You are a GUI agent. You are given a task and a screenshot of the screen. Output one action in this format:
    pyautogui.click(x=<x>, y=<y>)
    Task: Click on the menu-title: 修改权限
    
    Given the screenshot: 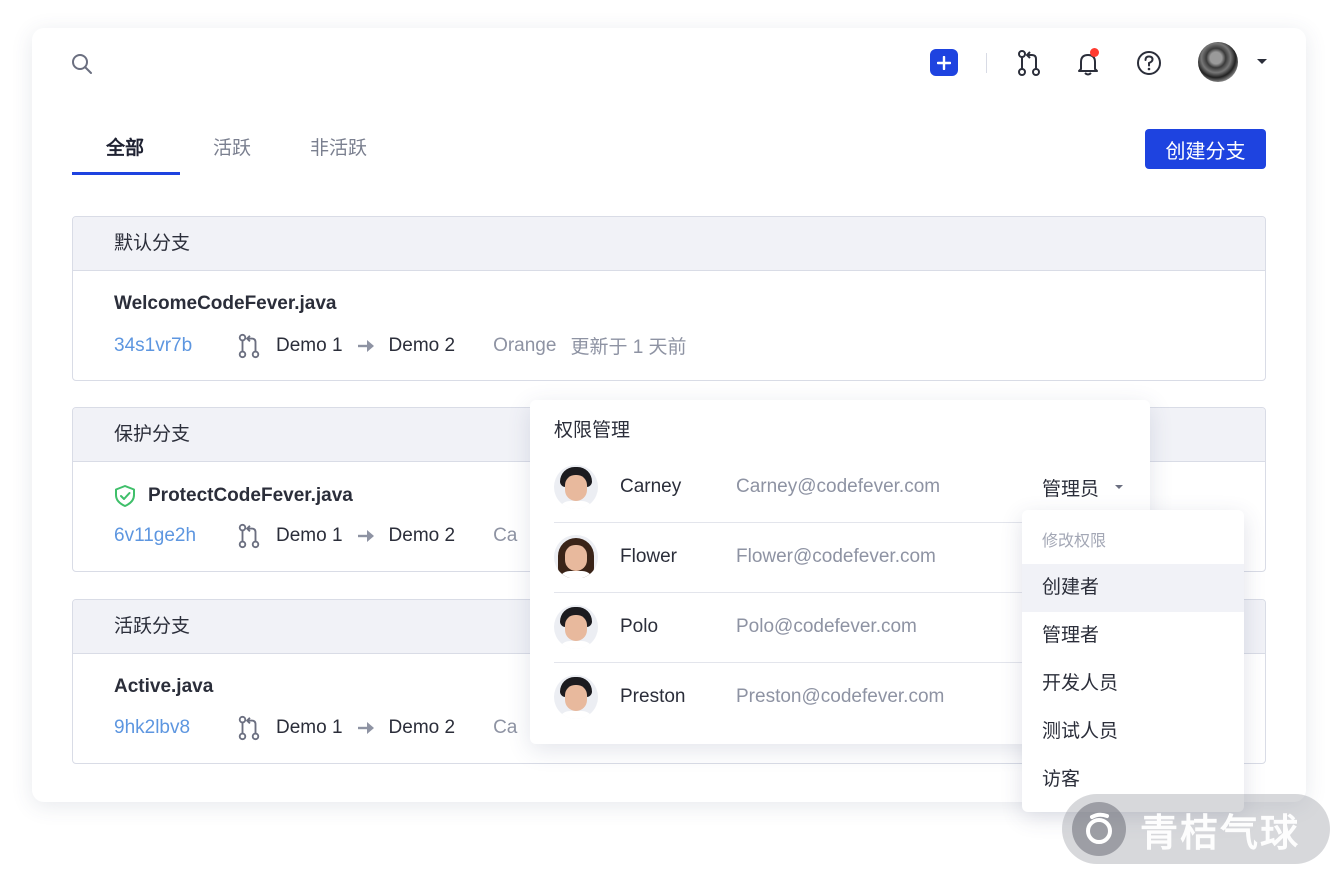 What is the action you would take?
    pyautogui.click(x=1074, y=541)
    